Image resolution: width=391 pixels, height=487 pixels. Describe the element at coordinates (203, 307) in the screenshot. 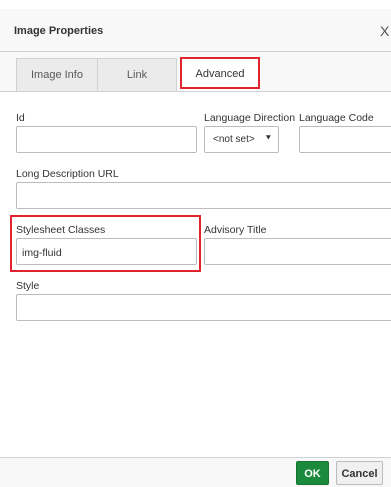

I see `style-input` at that location.